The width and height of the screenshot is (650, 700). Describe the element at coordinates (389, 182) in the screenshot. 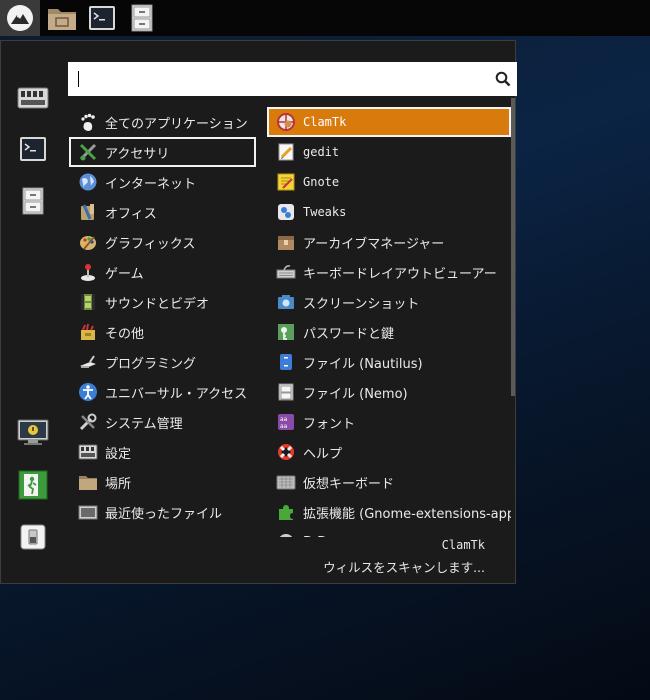

I see `app-item: Gnote` at that location.